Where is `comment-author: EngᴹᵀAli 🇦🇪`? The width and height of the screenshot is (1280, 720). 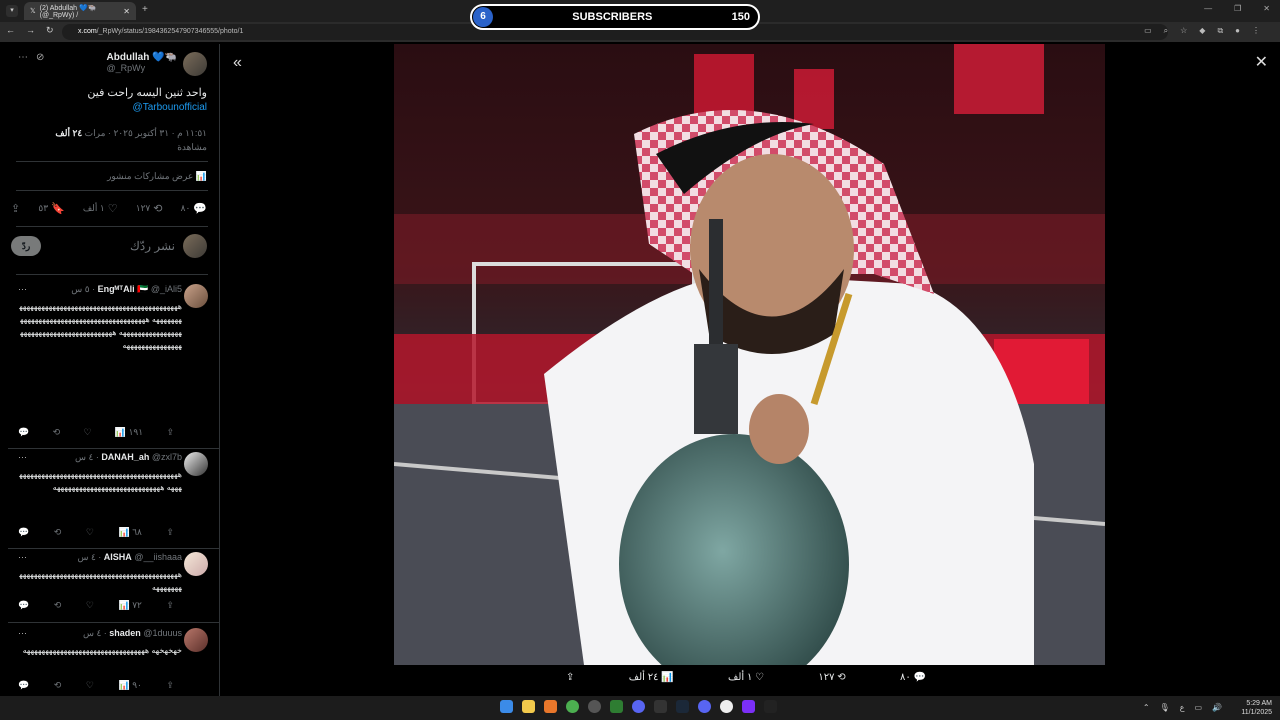
comment-author: EngᴹᵀAli 🇦🇪 is located at coordinates (123, 289).